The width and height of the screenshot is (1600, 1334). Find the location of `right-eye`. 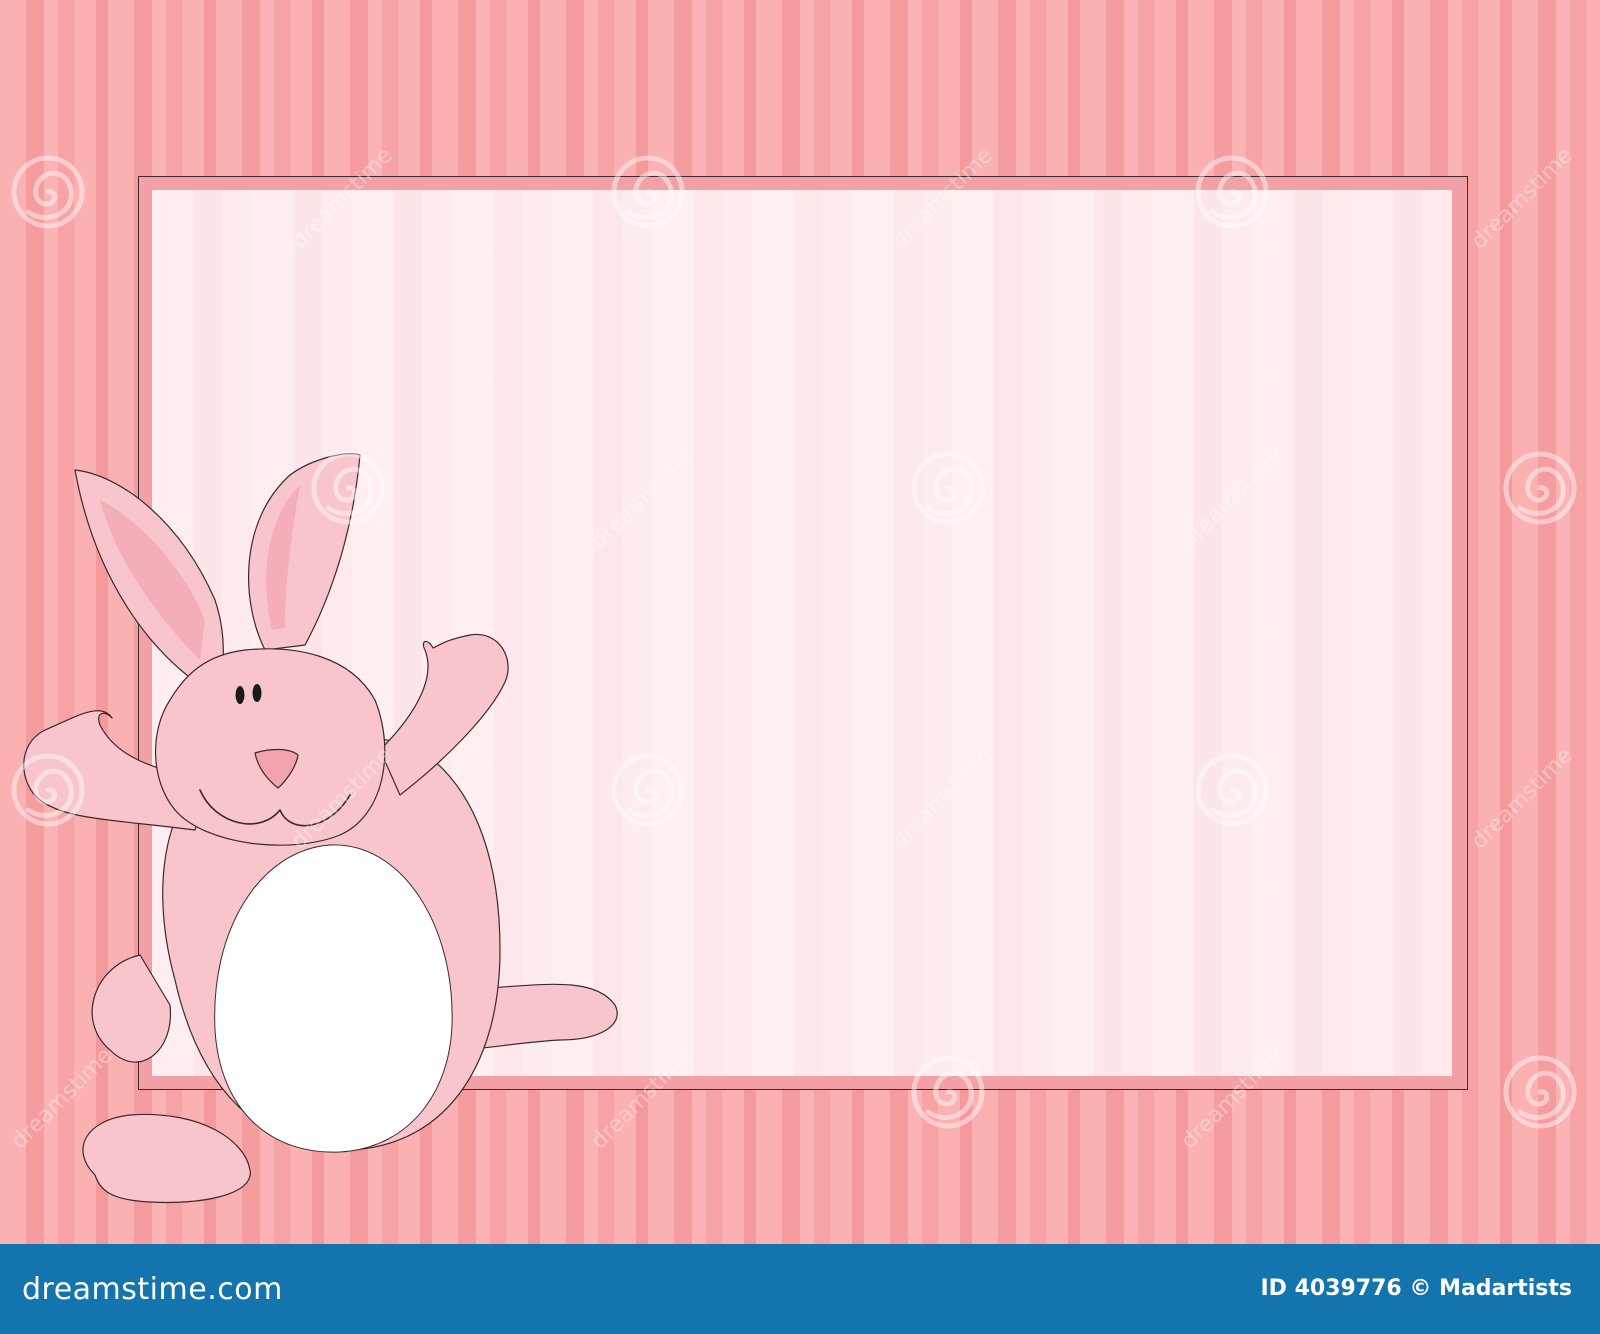

right-eye is located at coordinates (257, 693).